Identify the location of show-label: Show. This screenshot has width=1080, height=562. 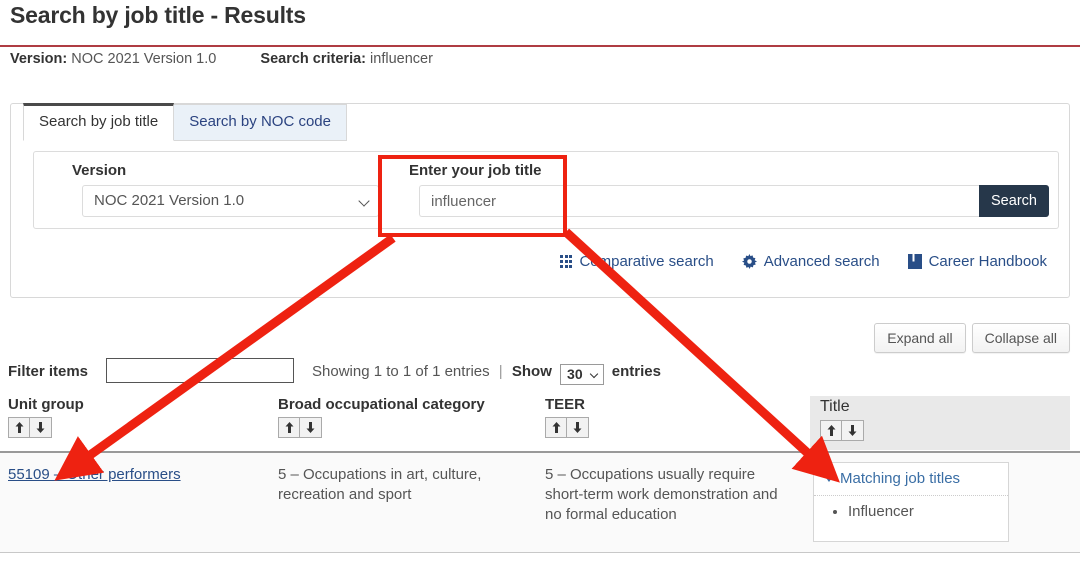
(531, 371).